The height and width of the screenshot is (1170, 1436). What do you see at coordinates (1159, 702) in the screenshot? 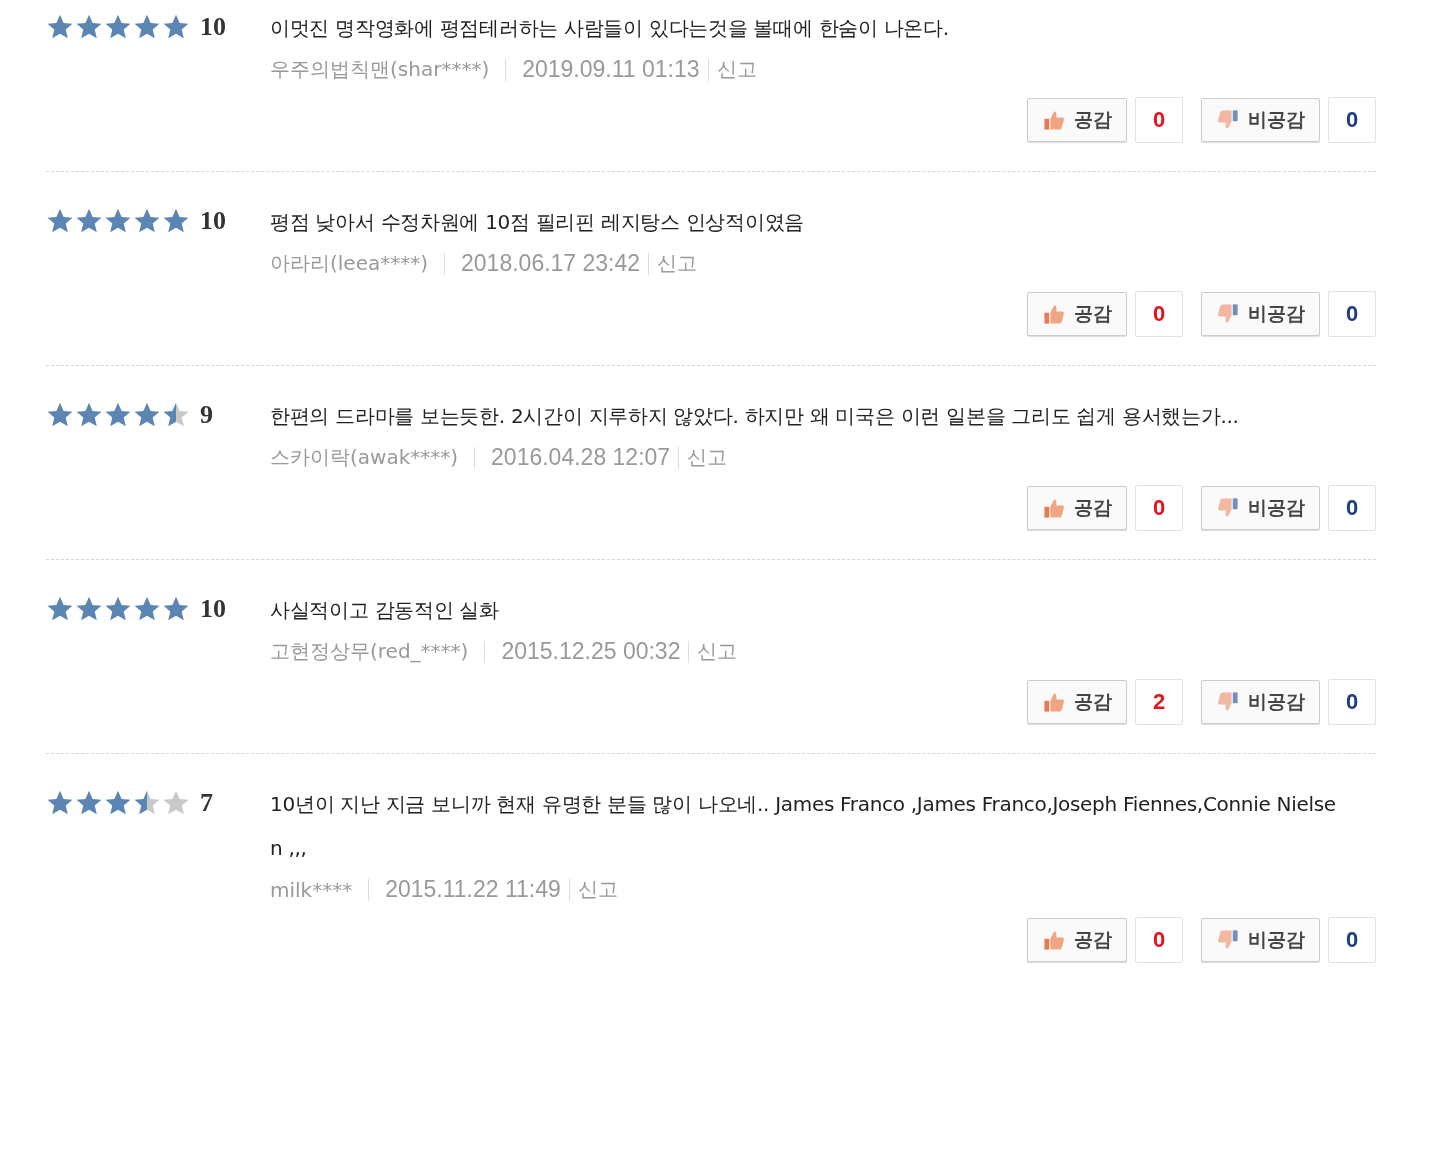
I see `like-count: 2` at bounding box center [1159, 702].